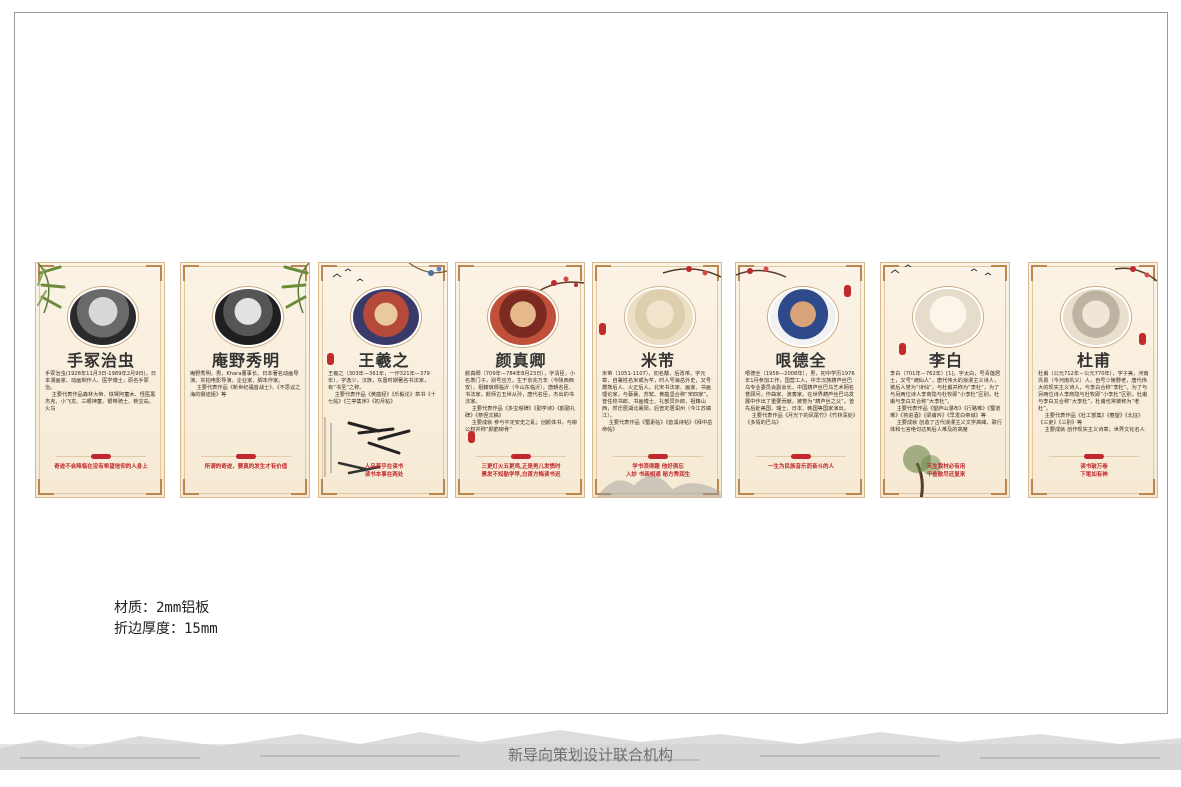  I want to click on motto-quote: 奇迹不会降临在没有希望信仰的人身上, so click(101, 467).